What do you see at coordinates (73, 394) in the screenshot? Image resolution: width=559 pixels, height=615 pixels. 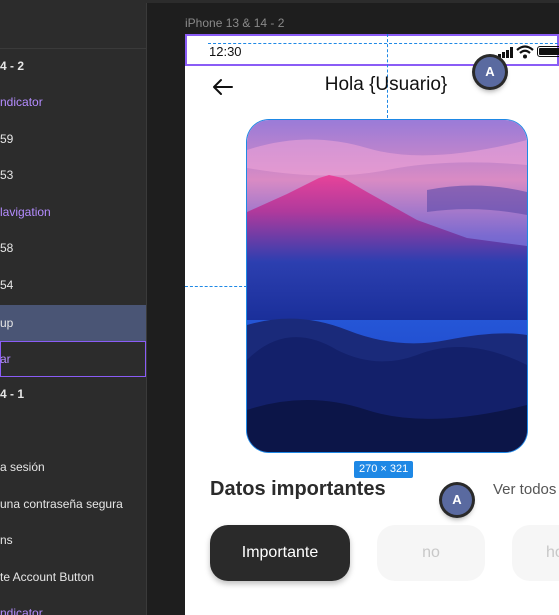 I see `layer-item: 4 - 1` at bounding box center [73, 394].